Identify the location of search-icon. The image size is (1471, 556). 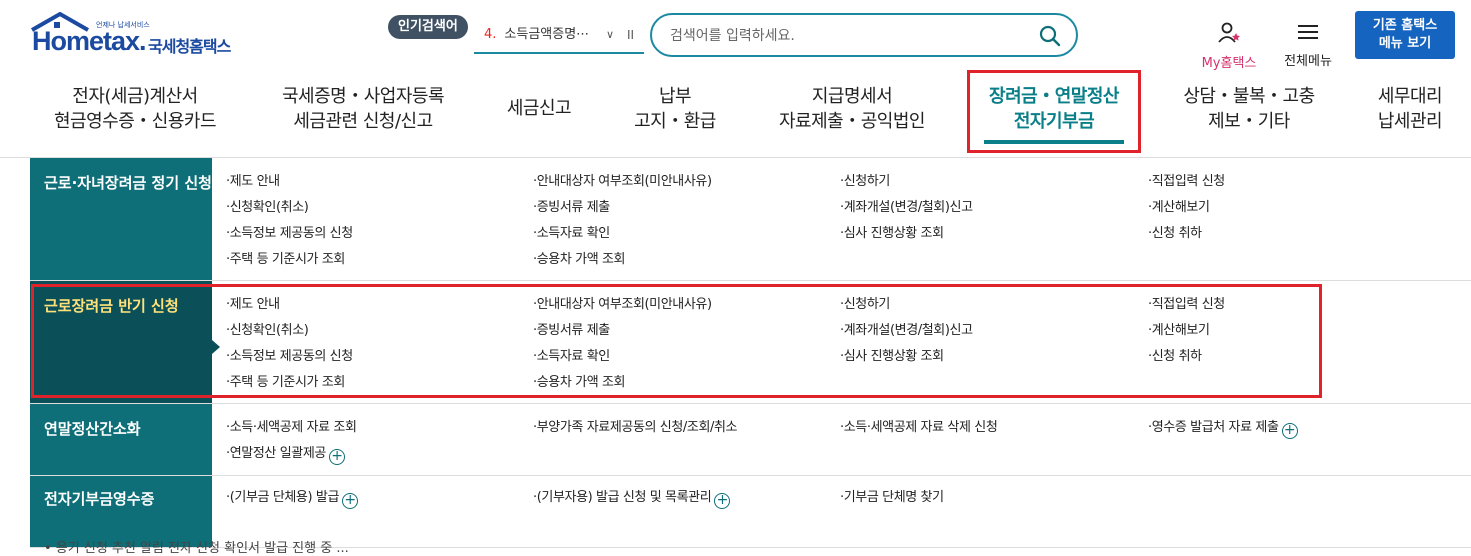
(1050, 36).